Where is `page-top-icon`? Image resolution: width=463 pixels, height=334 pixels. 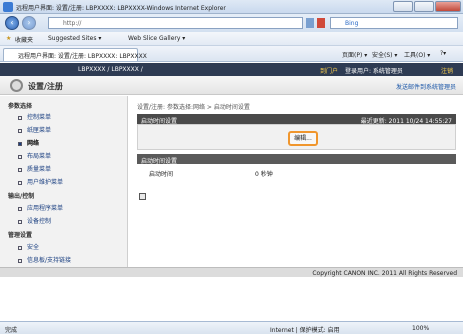
page-top-icon is located at coordinates (142, 196).